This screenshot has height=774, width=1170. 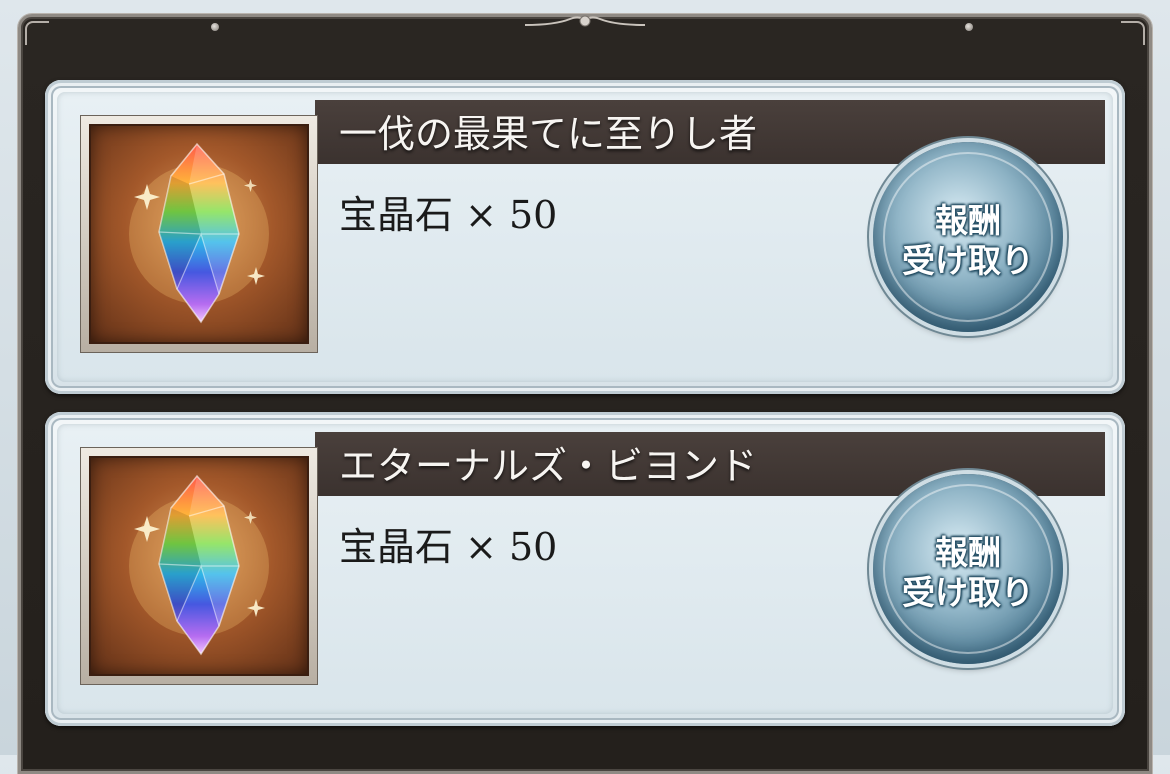 I want to click on reward-title: 一伐の最果てに至りし者, so click(x=548, y=134).